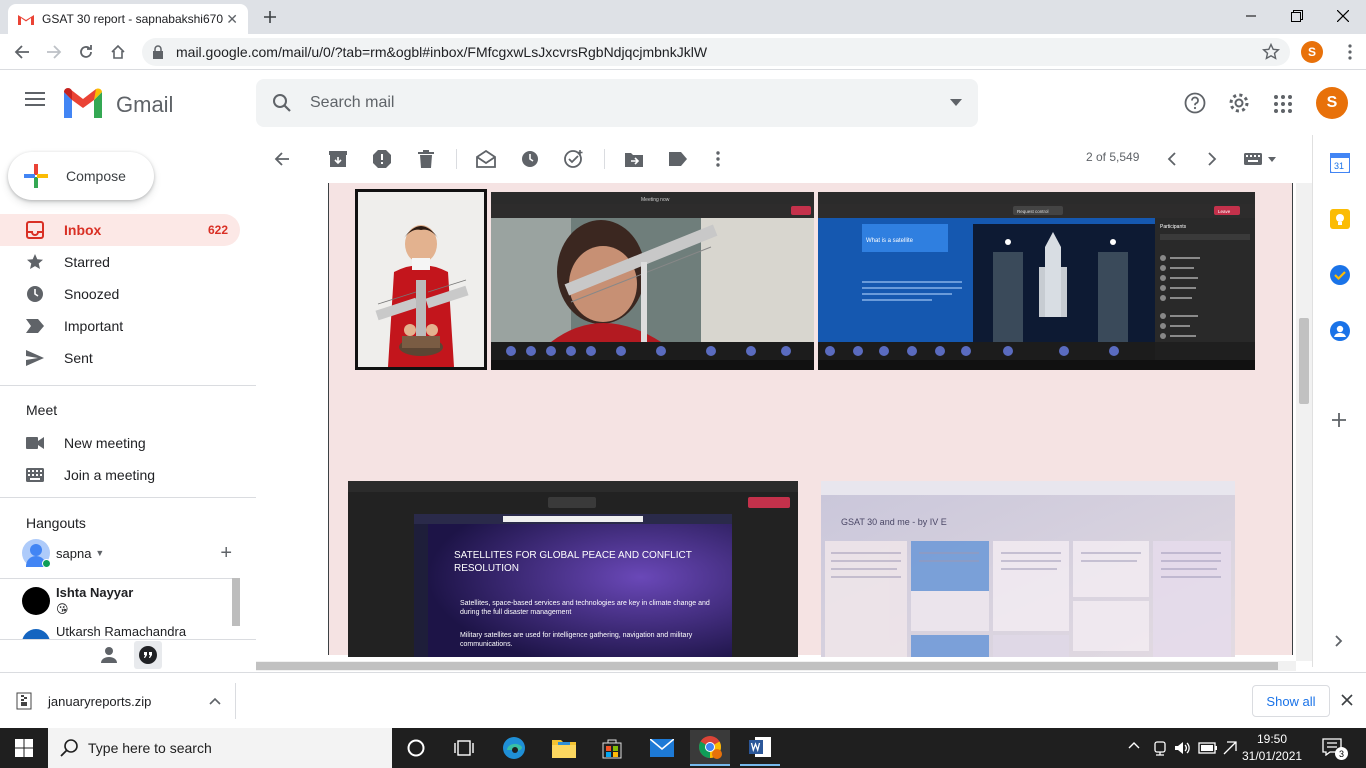 The image size is (1366, 768). I want to click on store-button, so click(612, 748).